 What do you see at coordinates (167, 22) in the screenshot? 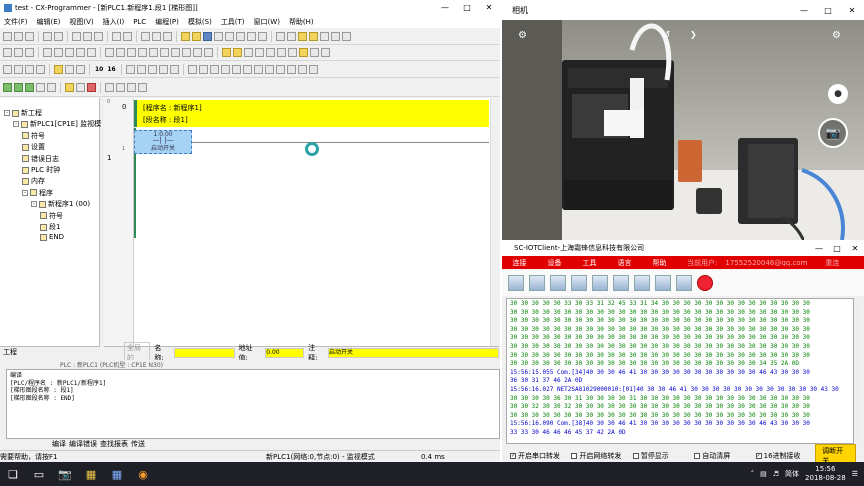
I see `menu-program: 编程(P)` at bounding box center [167, 22].